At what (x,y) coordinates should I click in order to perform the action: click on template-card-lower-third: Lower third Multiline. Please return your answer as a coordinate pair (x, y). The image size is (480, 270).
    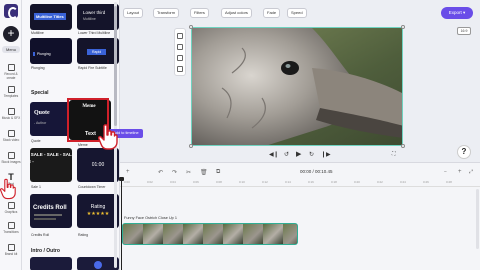
    Looking at the image, I should click on (98, 17).